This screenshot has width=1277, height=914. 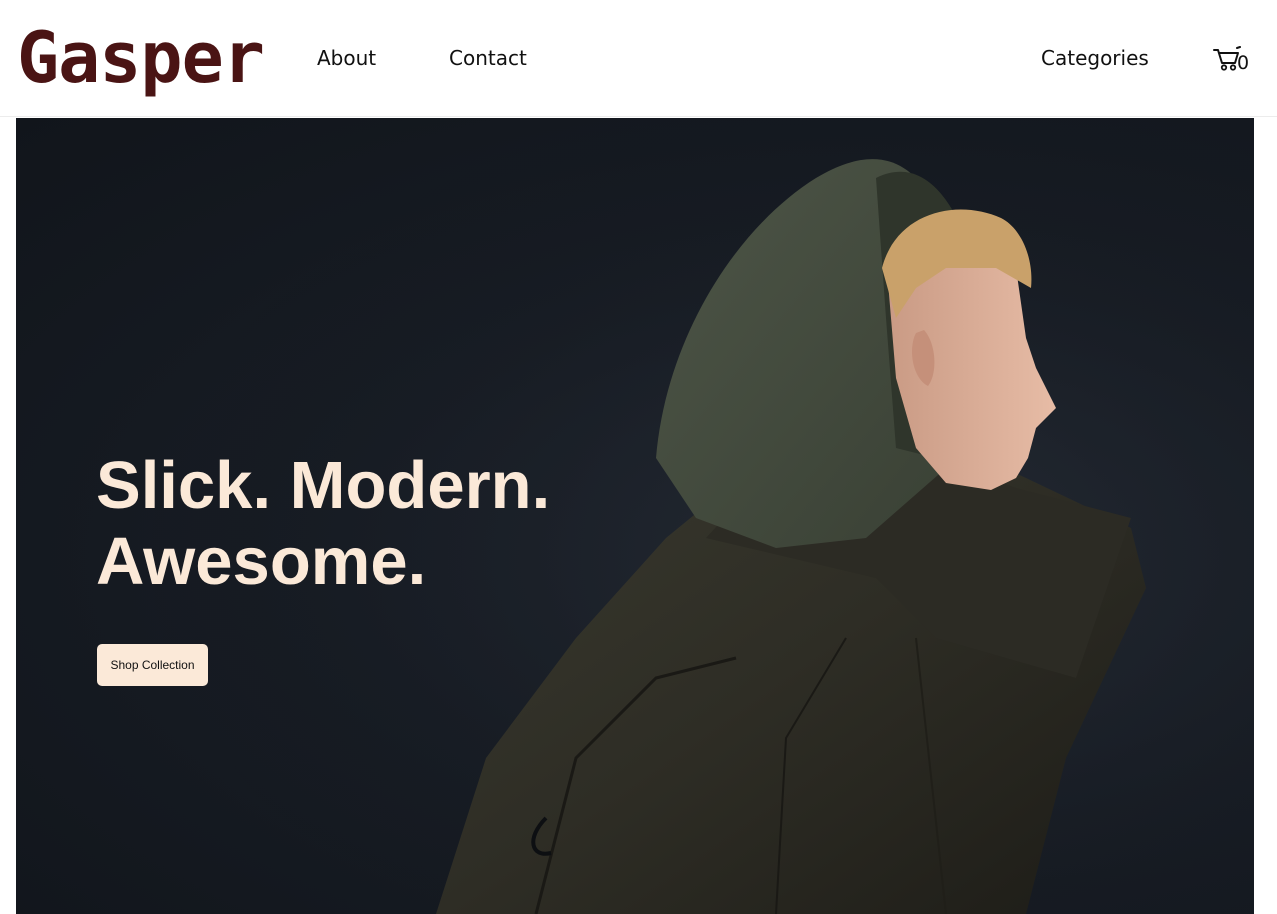 What do you see at coordinates (1243, 63) in the screenshot?
I see `cart-count-badge: 0` at bounding box center [1243, 63].